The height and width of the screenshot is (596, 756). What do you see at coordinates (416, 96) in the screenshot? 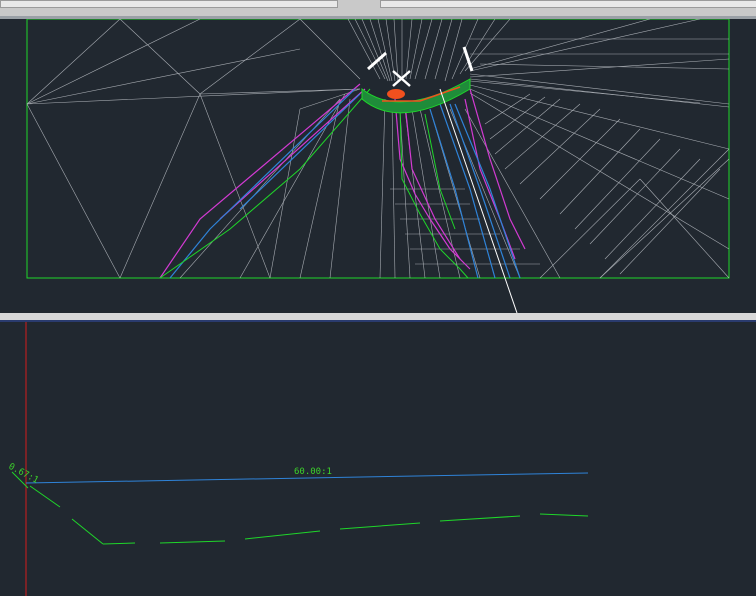
I see `grading-band` at bounding box center [416, 96].